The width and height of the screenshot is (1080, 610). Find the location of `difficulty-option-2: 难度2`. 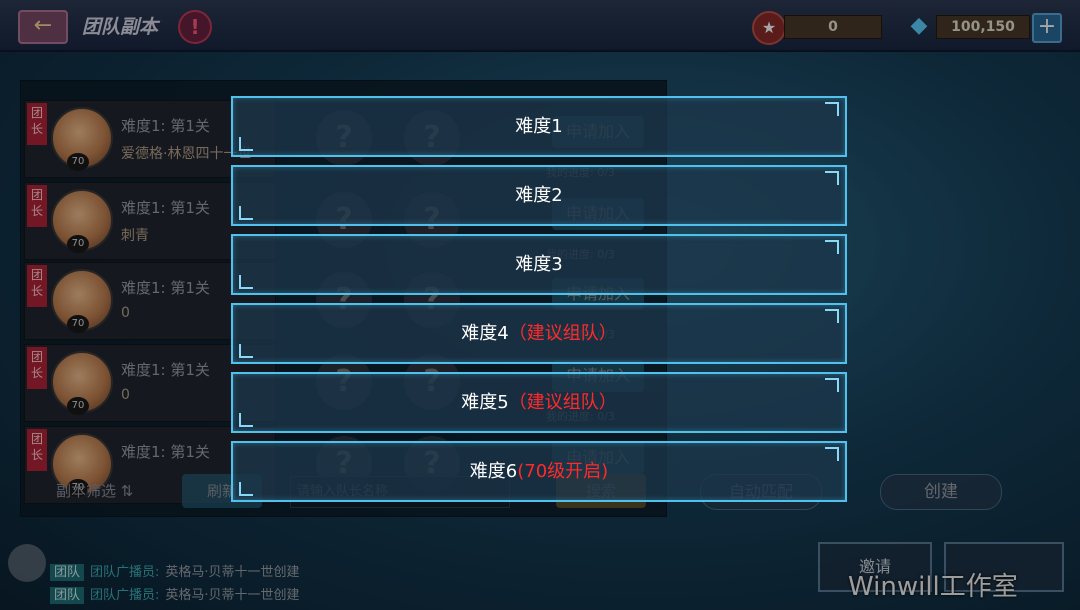

difficulty-option-2: 难度2 is located at coordinates (539, 195).